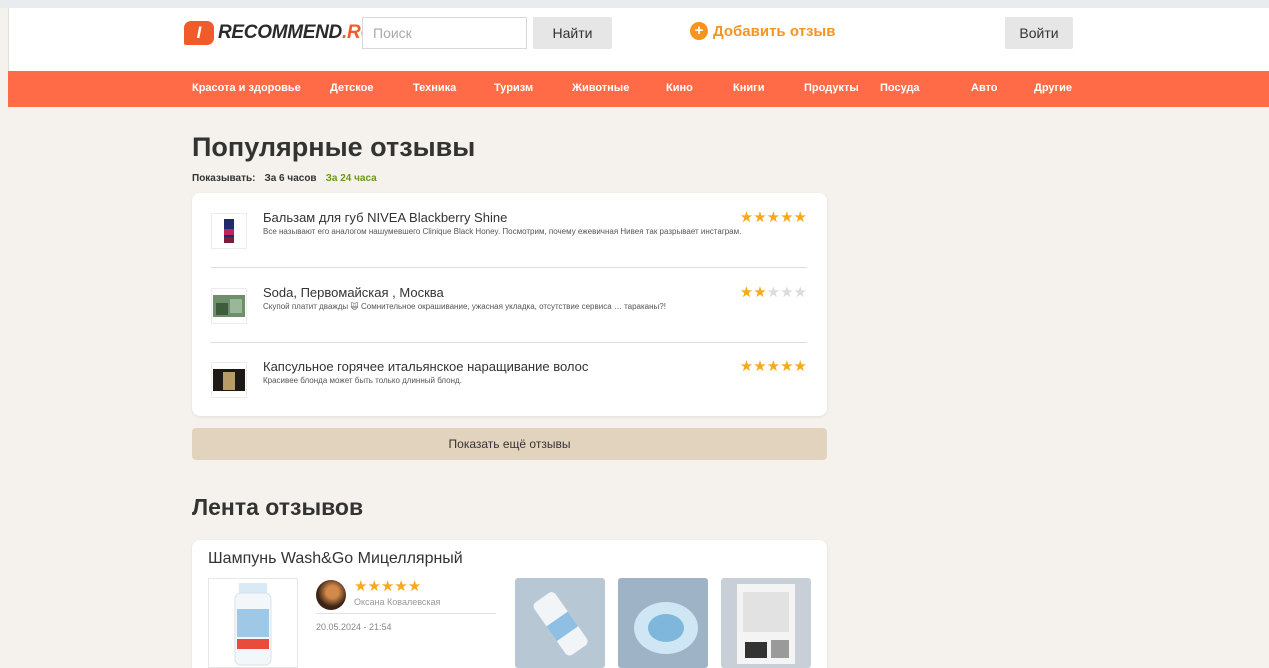  What do you see at coordinates (353, 292) in the screenshot?
I see `review-title: Soda, Первомайская , Москва` at bounding box center [353, 292].